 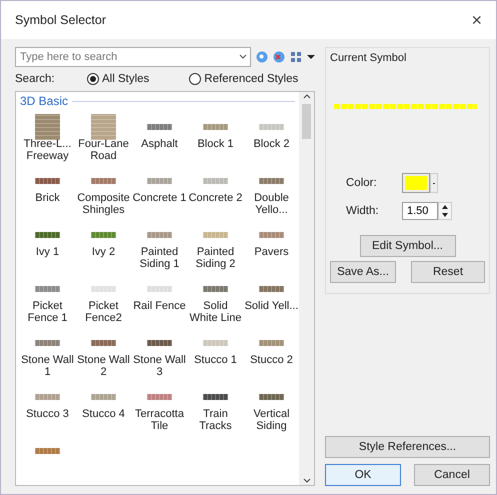 What do you see at coordinates (215, 258) in the screenshot?
I see `symbol-label: Painted Siding 2` at bounding box center [215, 258].